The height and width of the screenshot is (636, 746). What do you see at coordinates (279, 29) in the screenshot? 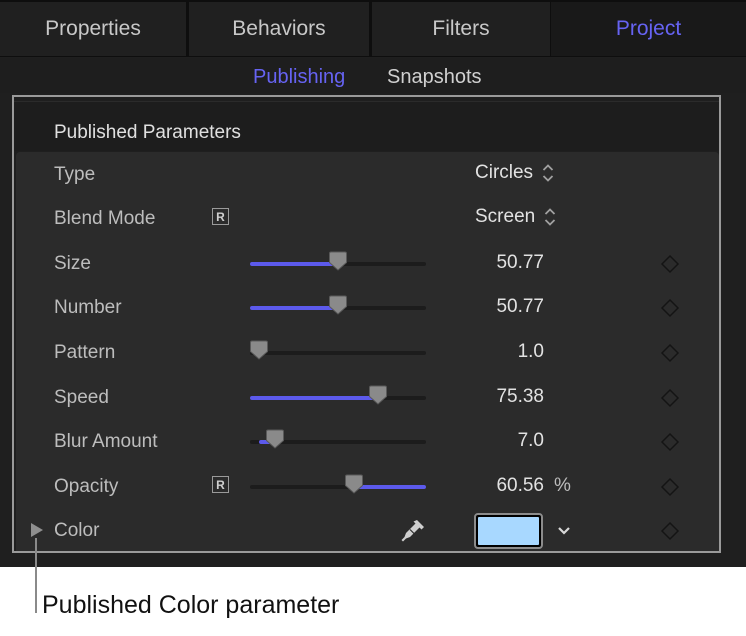
I see `tab-behaviors: Behaviors` at bounding box center [279, 29].